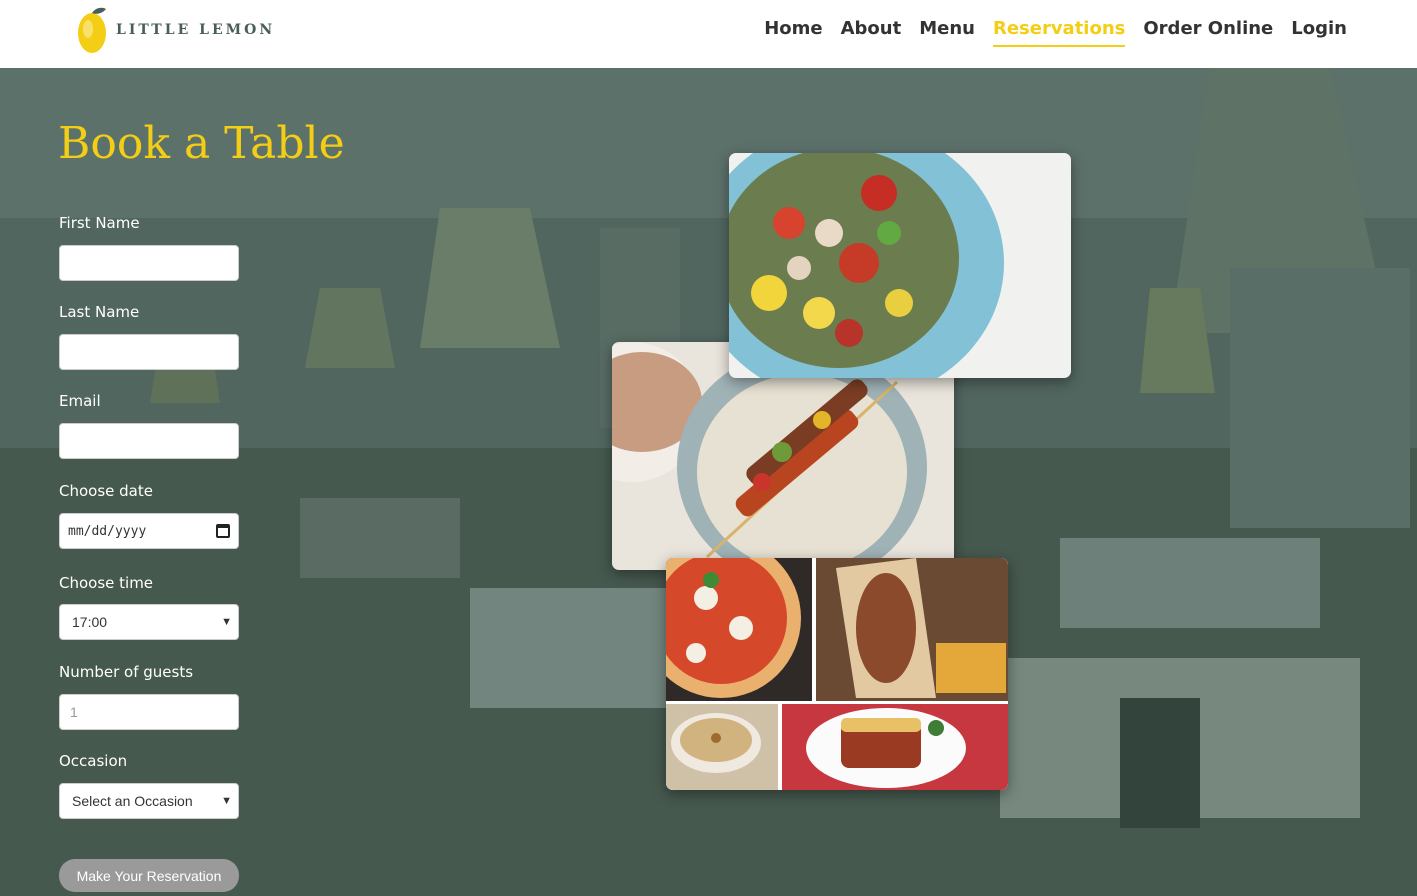 This screenshot has width=1417, height=896. I want to click on email-input, so click(149, 441).